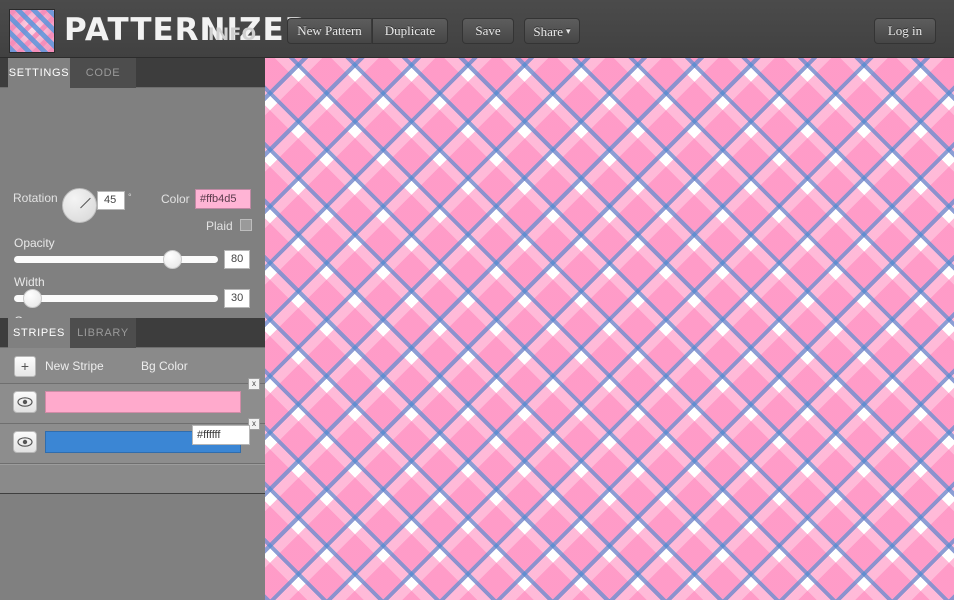  What do you see at coordinates (130, 197) in the screenshot?
I see `degree-symbol: °` at bounding box center [130, 197].